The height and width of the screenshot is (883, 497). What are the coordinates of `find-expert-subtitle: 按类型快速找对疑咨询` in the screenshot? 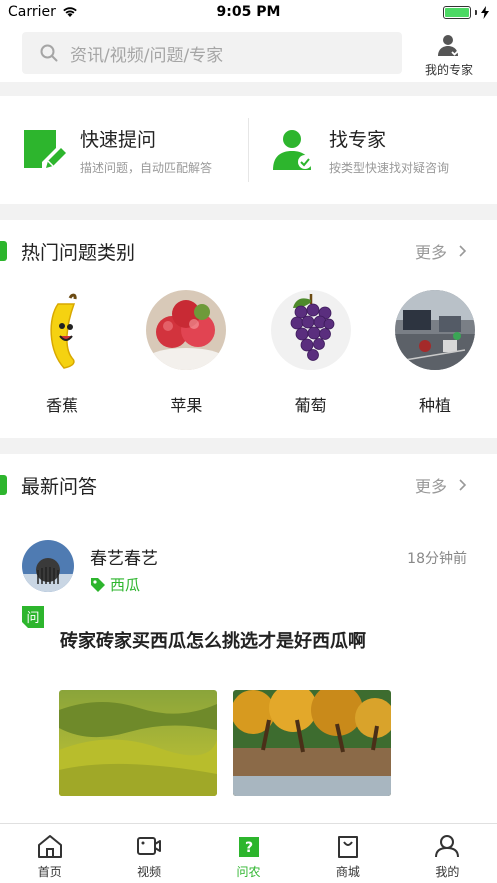 It's located at (389, 167).